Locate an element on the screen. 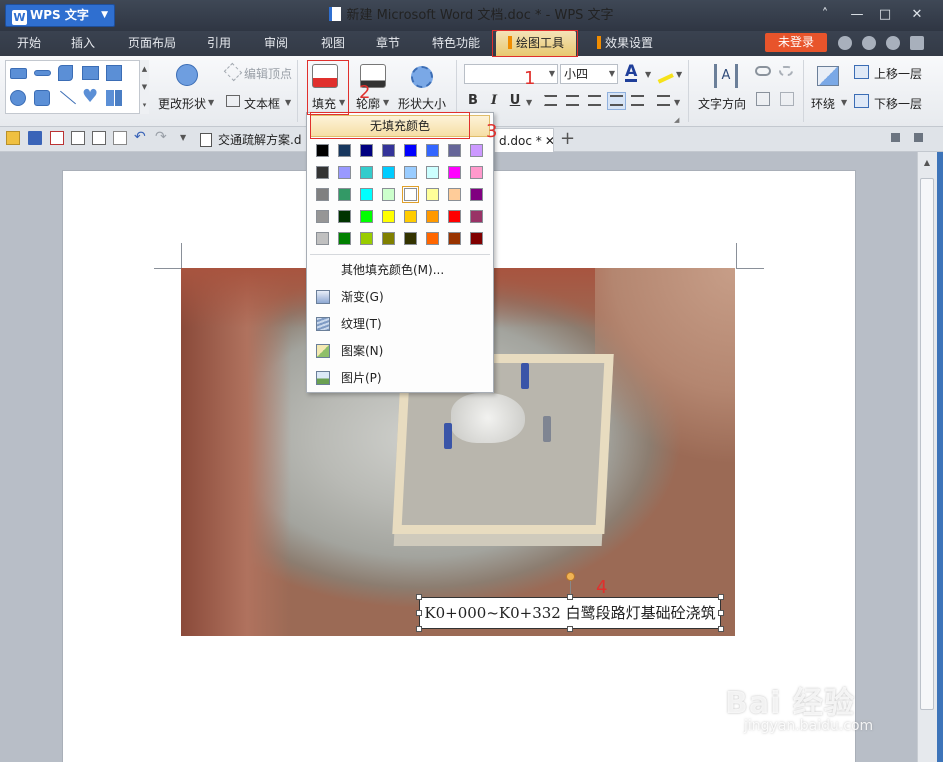  change-shape-button: 更改形状 is located at coordinates (182, 103).